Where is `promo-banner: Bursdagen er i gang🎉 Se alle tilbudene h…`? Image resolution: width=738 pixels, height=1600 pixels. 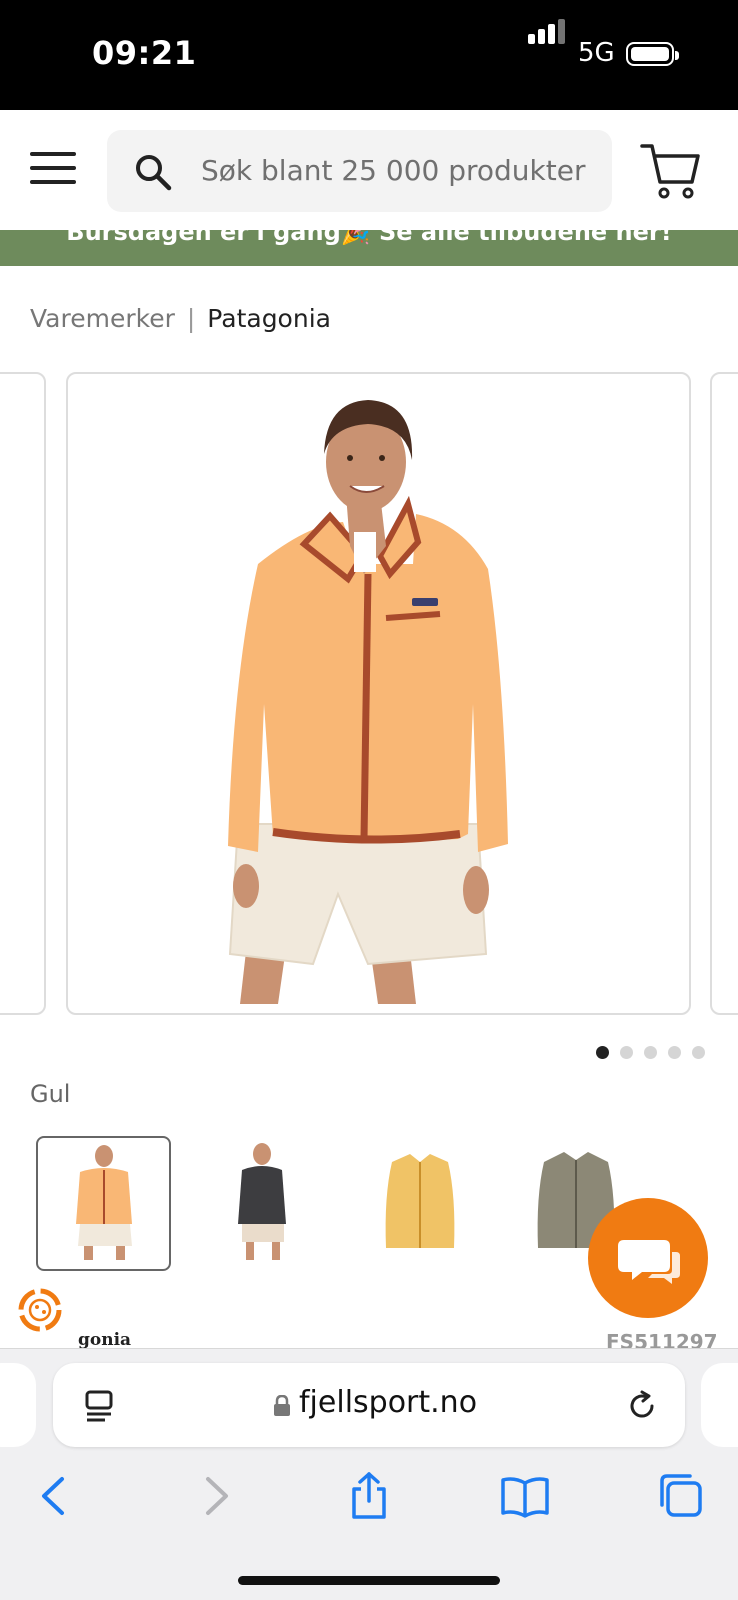
promo-banner: Bursdagen er i gang🎉 Se alle tilbudene h… is located at coordinates (369, 248).